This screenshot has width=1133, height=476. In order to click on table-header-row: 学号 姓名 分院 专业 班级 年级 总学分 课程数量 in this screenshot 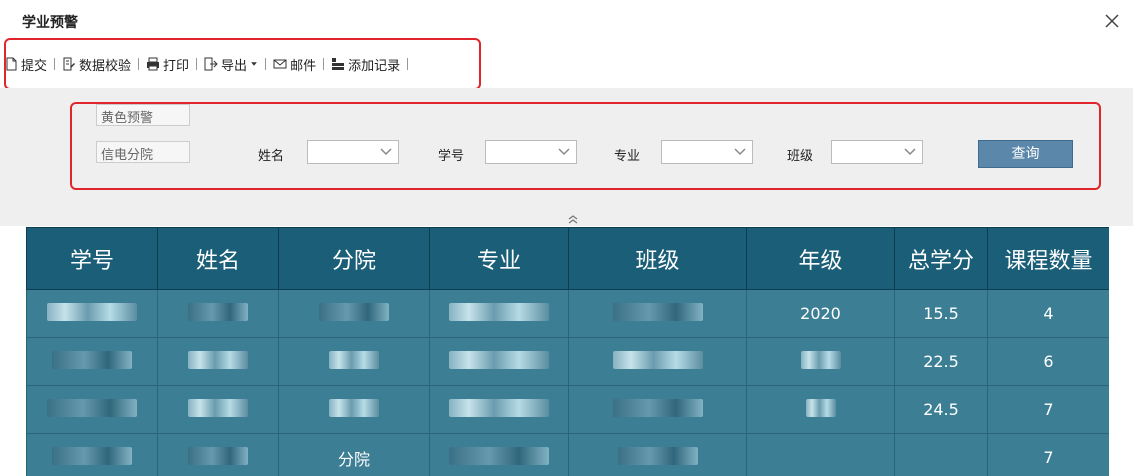, I will do `click(567, 258)`.